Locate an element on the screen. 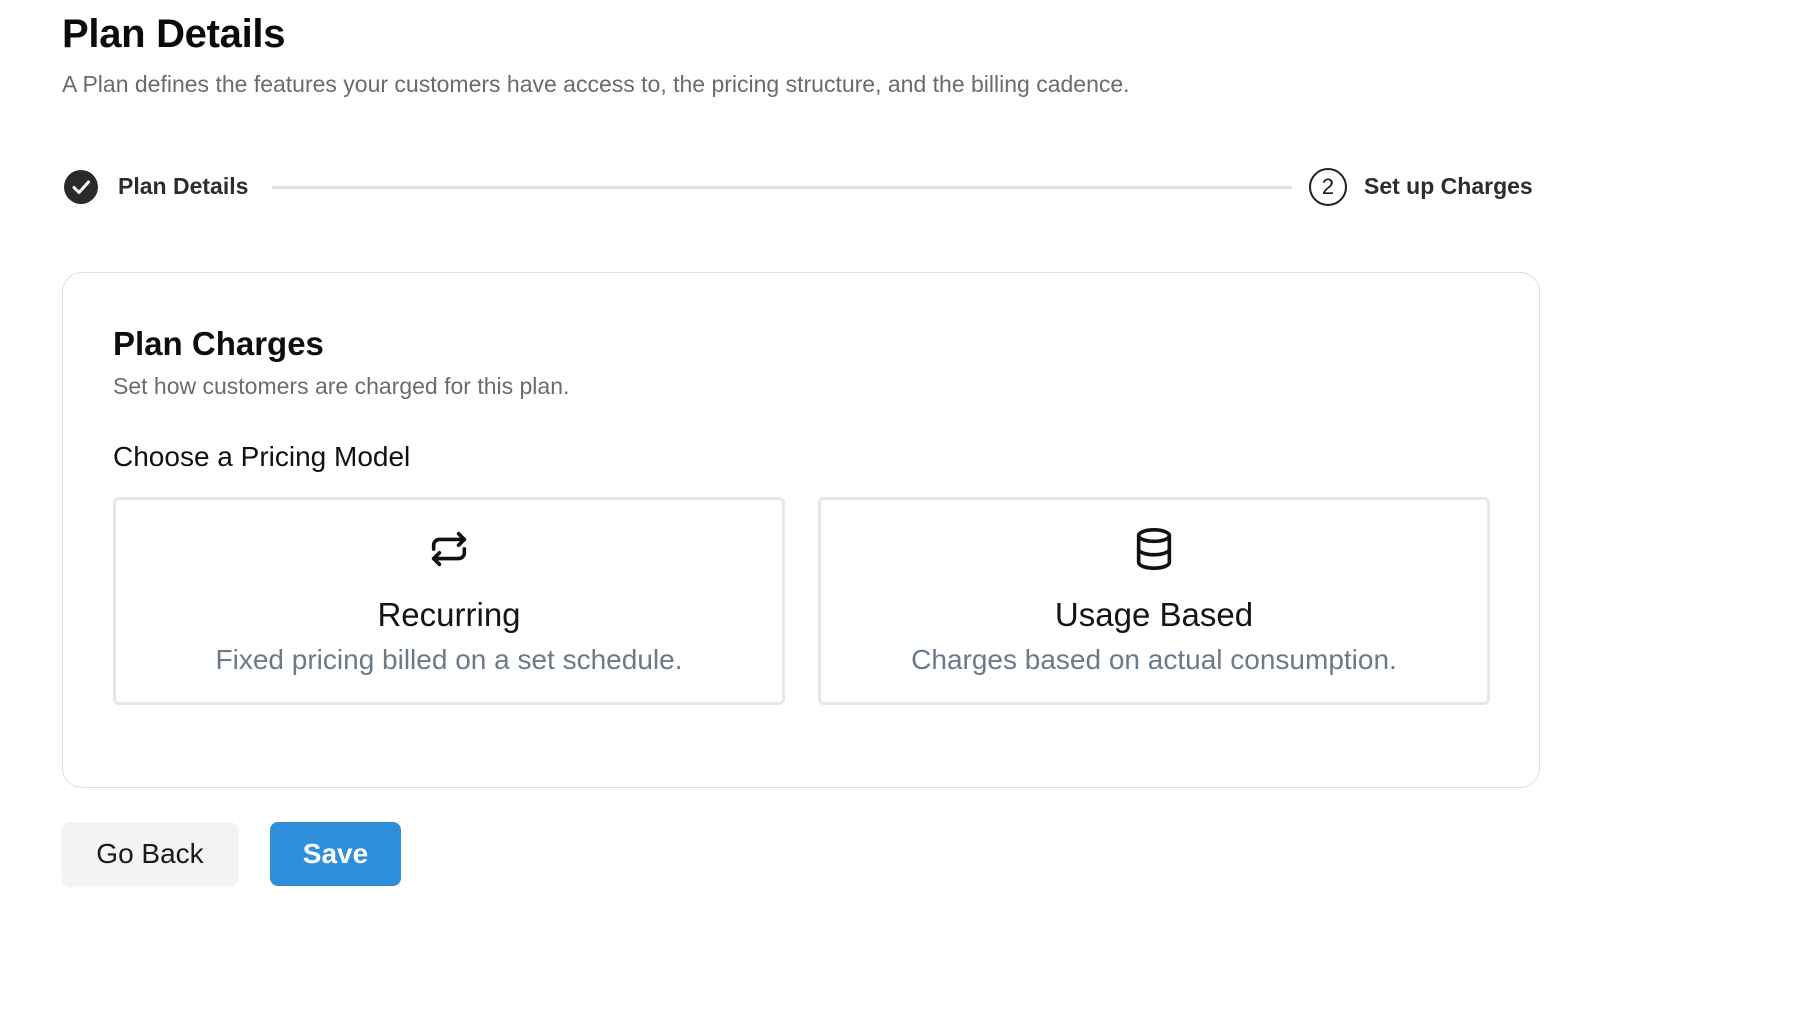 The image size is (1798, 1016). go-back-button: Go Back is located at coordinates (150, 854).